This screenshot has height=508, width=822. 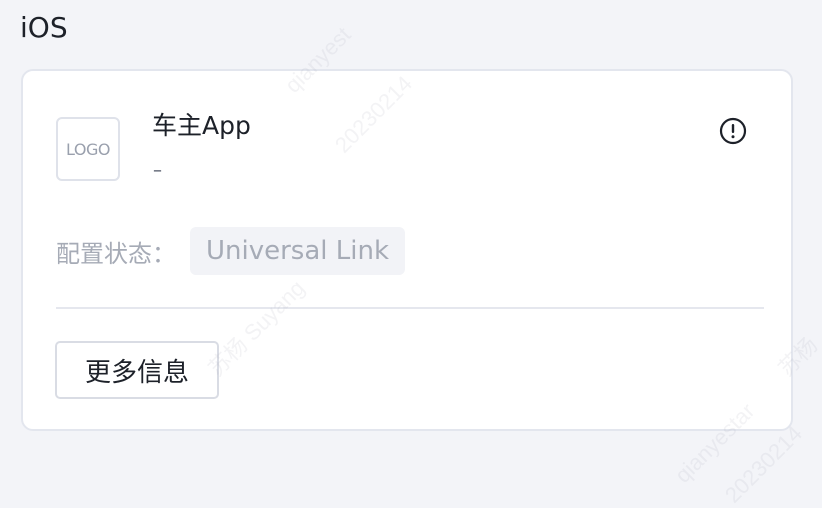 I want to click on config-status-row: 配置状态： Universal Link, so click(x=231, y=251).